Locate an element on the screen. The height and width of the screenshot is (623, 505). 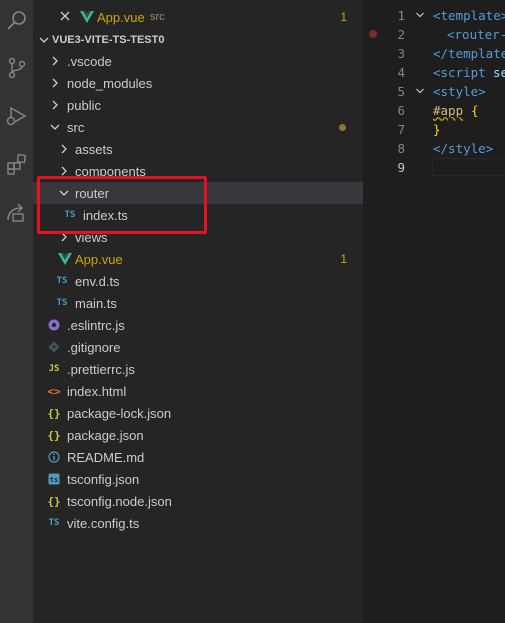
code-line-4-tag: <script is located at coordinates (459, 72).